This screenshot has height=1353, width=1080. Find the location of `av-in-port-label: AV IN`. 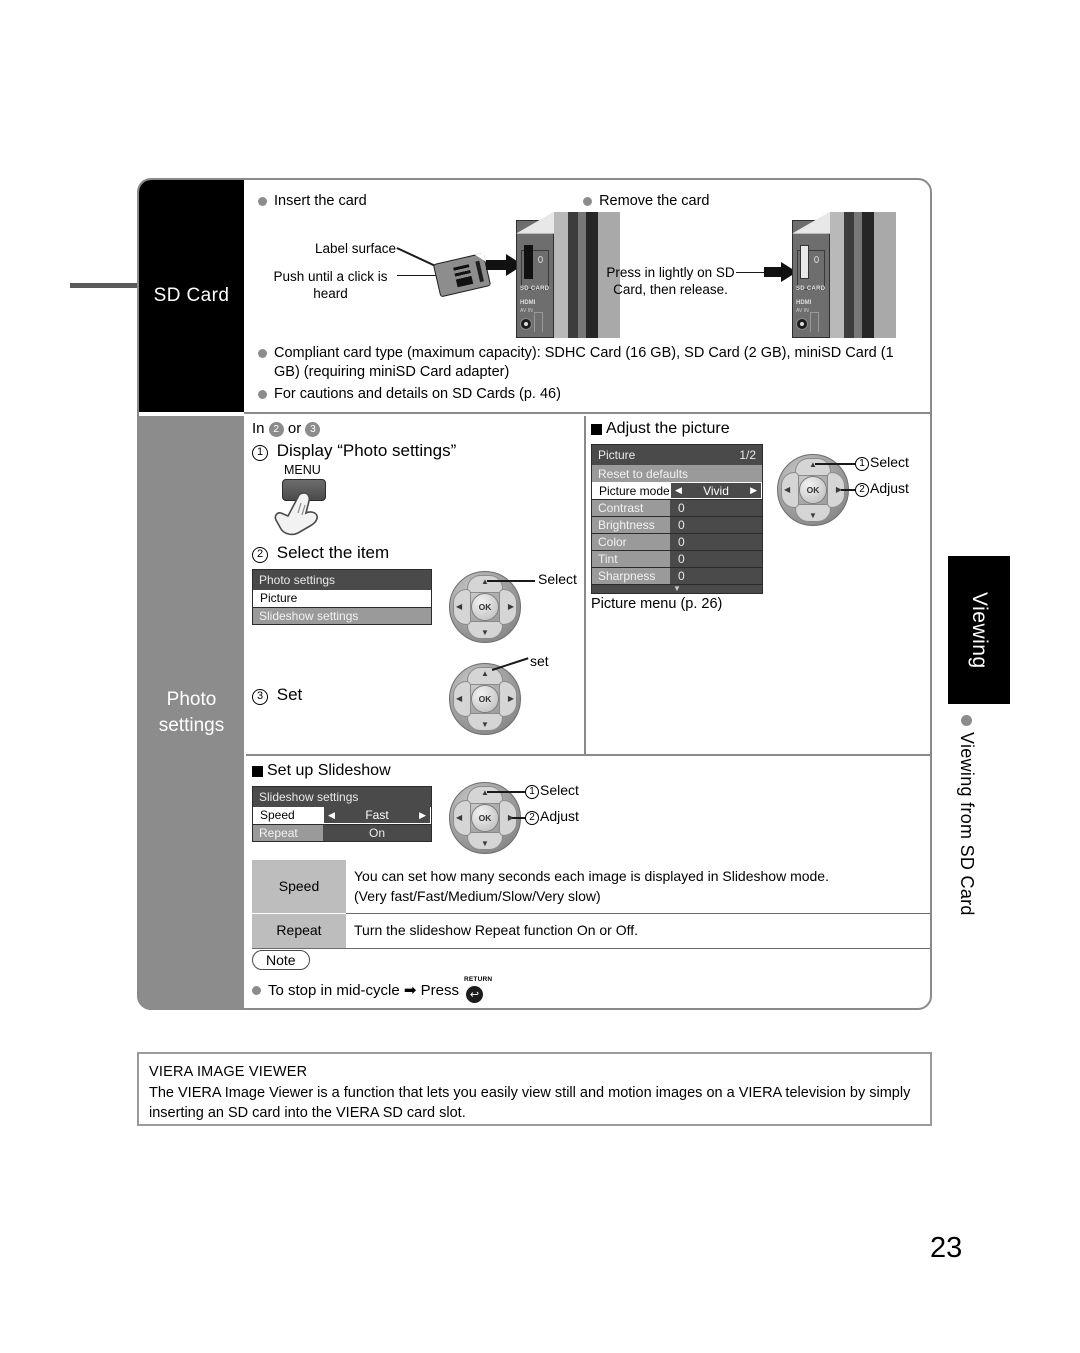

av-in-port-label: AV IN is located at coordinates (802, 310).